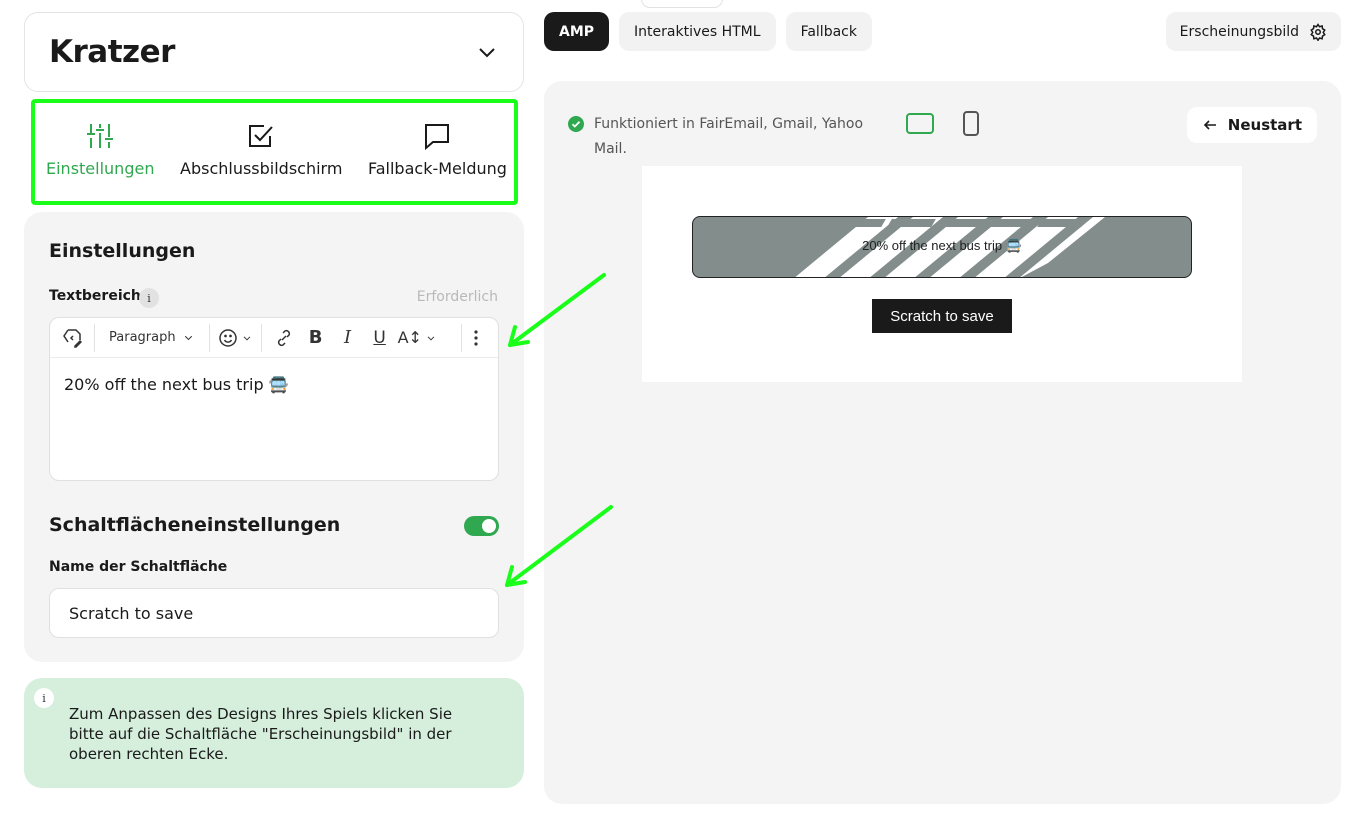 Image resolution: width=1365 pixels, height=824 pixels. I want to click on editor-toolbar: Paragraph B I U A↕, so click(274, 338).